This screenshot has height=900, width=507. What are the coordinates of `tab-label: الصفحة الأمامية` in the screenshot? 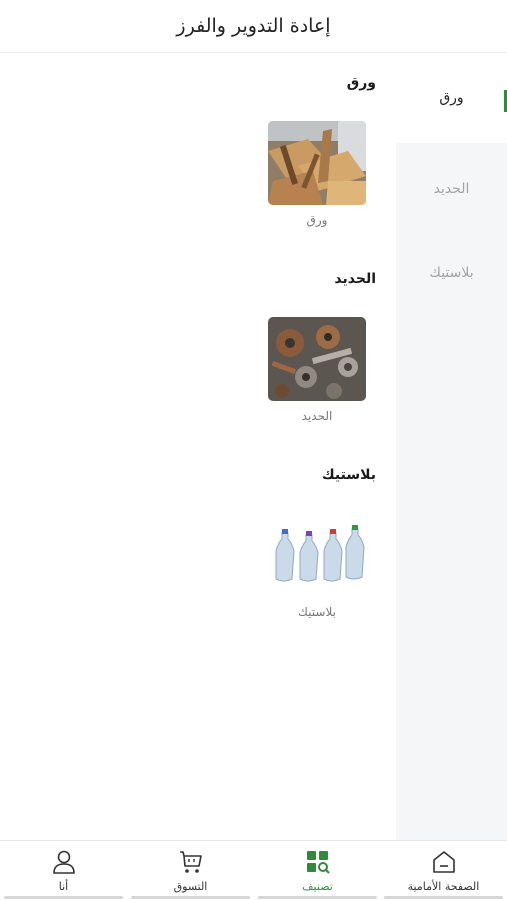 It's located at (443, 886).